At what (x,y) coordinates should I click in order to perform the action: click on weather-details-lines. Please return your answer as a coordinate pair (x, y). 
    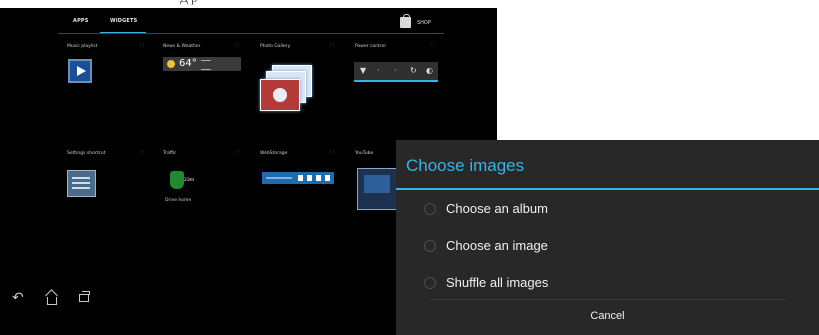
    Looking at the image, I should click on (206, 65).